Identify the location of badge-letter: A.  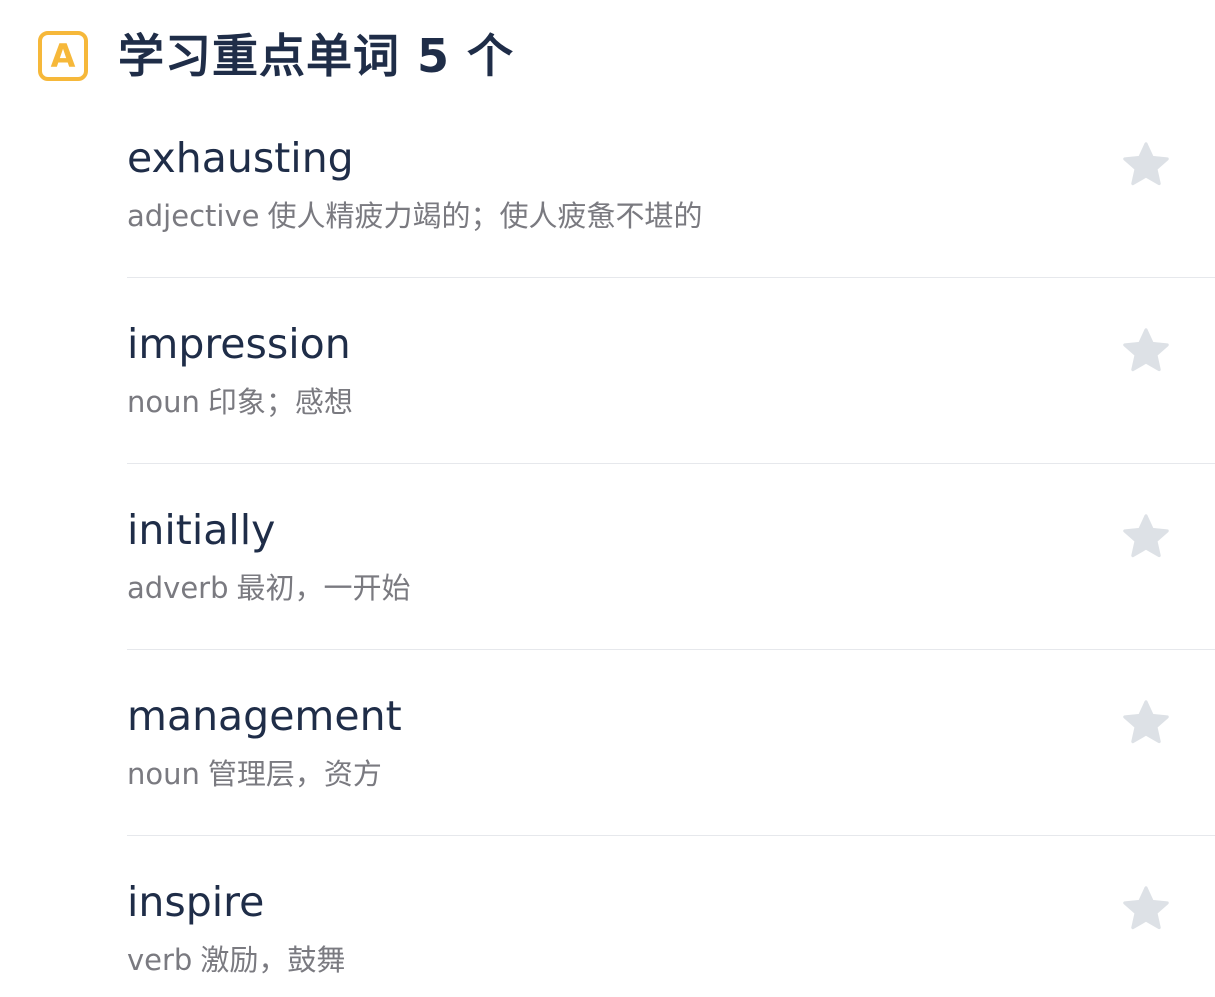
(63, 56).